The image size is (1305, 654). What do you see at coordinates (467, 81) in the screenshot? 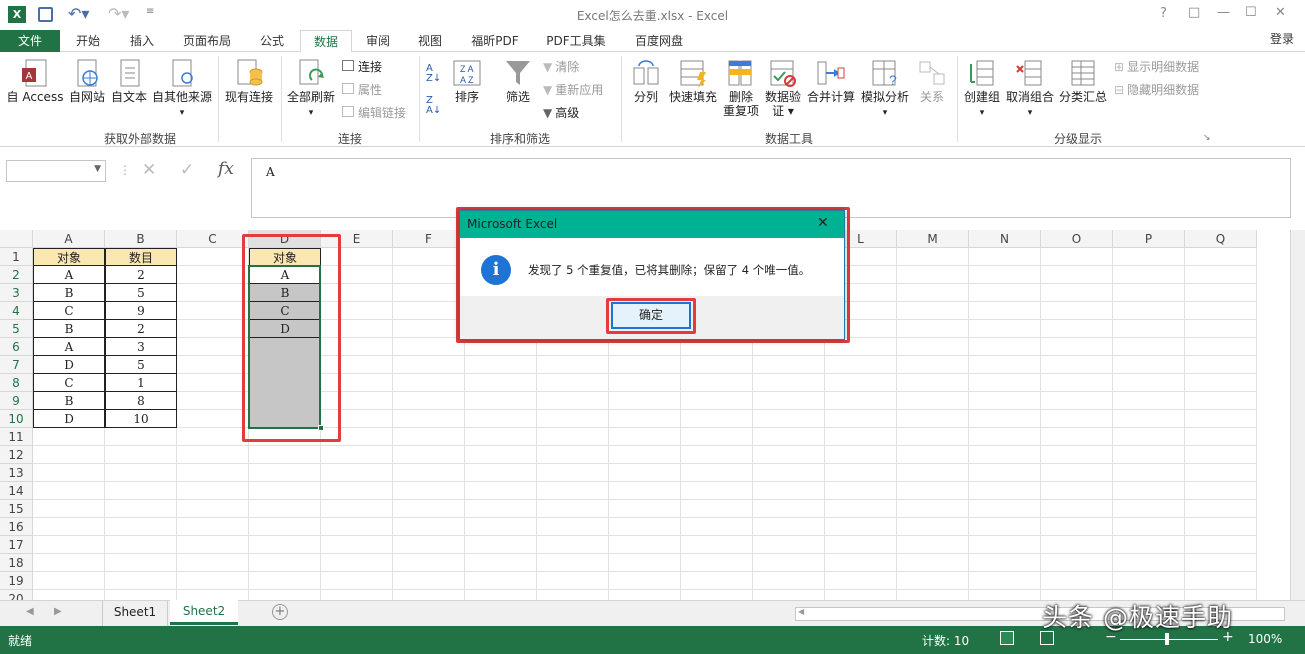
I see `sort-button: Z AA Z 排序` at bounding box center [467, 81].